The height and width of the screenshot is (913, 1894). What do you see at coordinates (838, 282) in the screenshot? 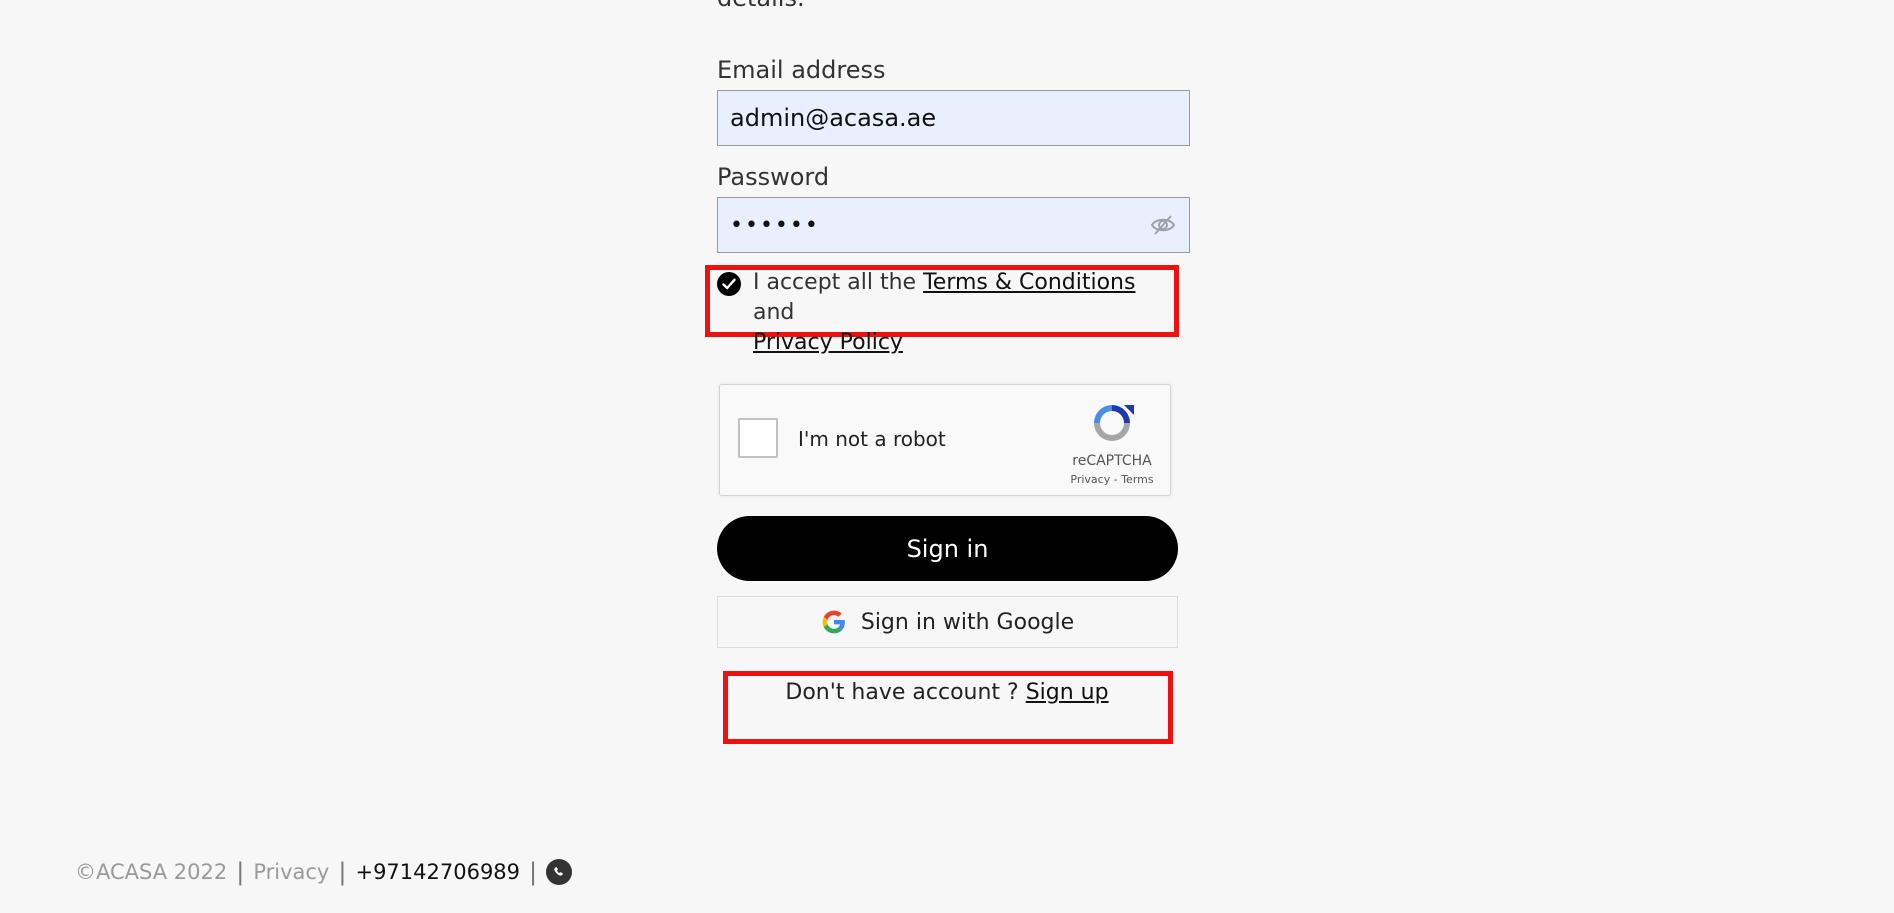
I see `terms-prefix: I accept all the` at bounding box center [838, 282].